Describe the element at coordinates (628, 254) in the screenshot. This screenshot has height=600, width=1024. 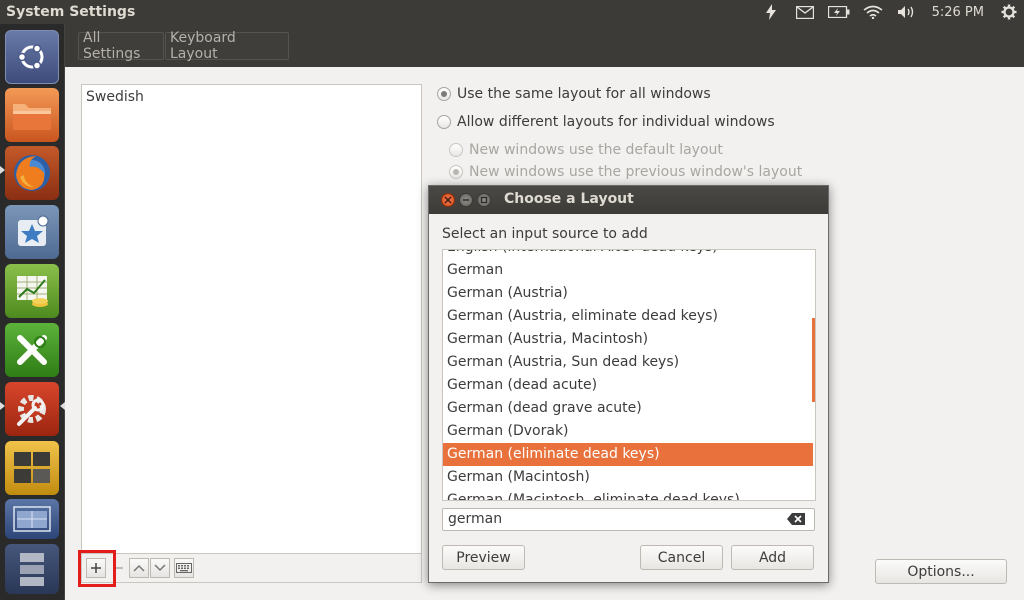
I see `list-item: English (international AltGr dead keys)` at that location.